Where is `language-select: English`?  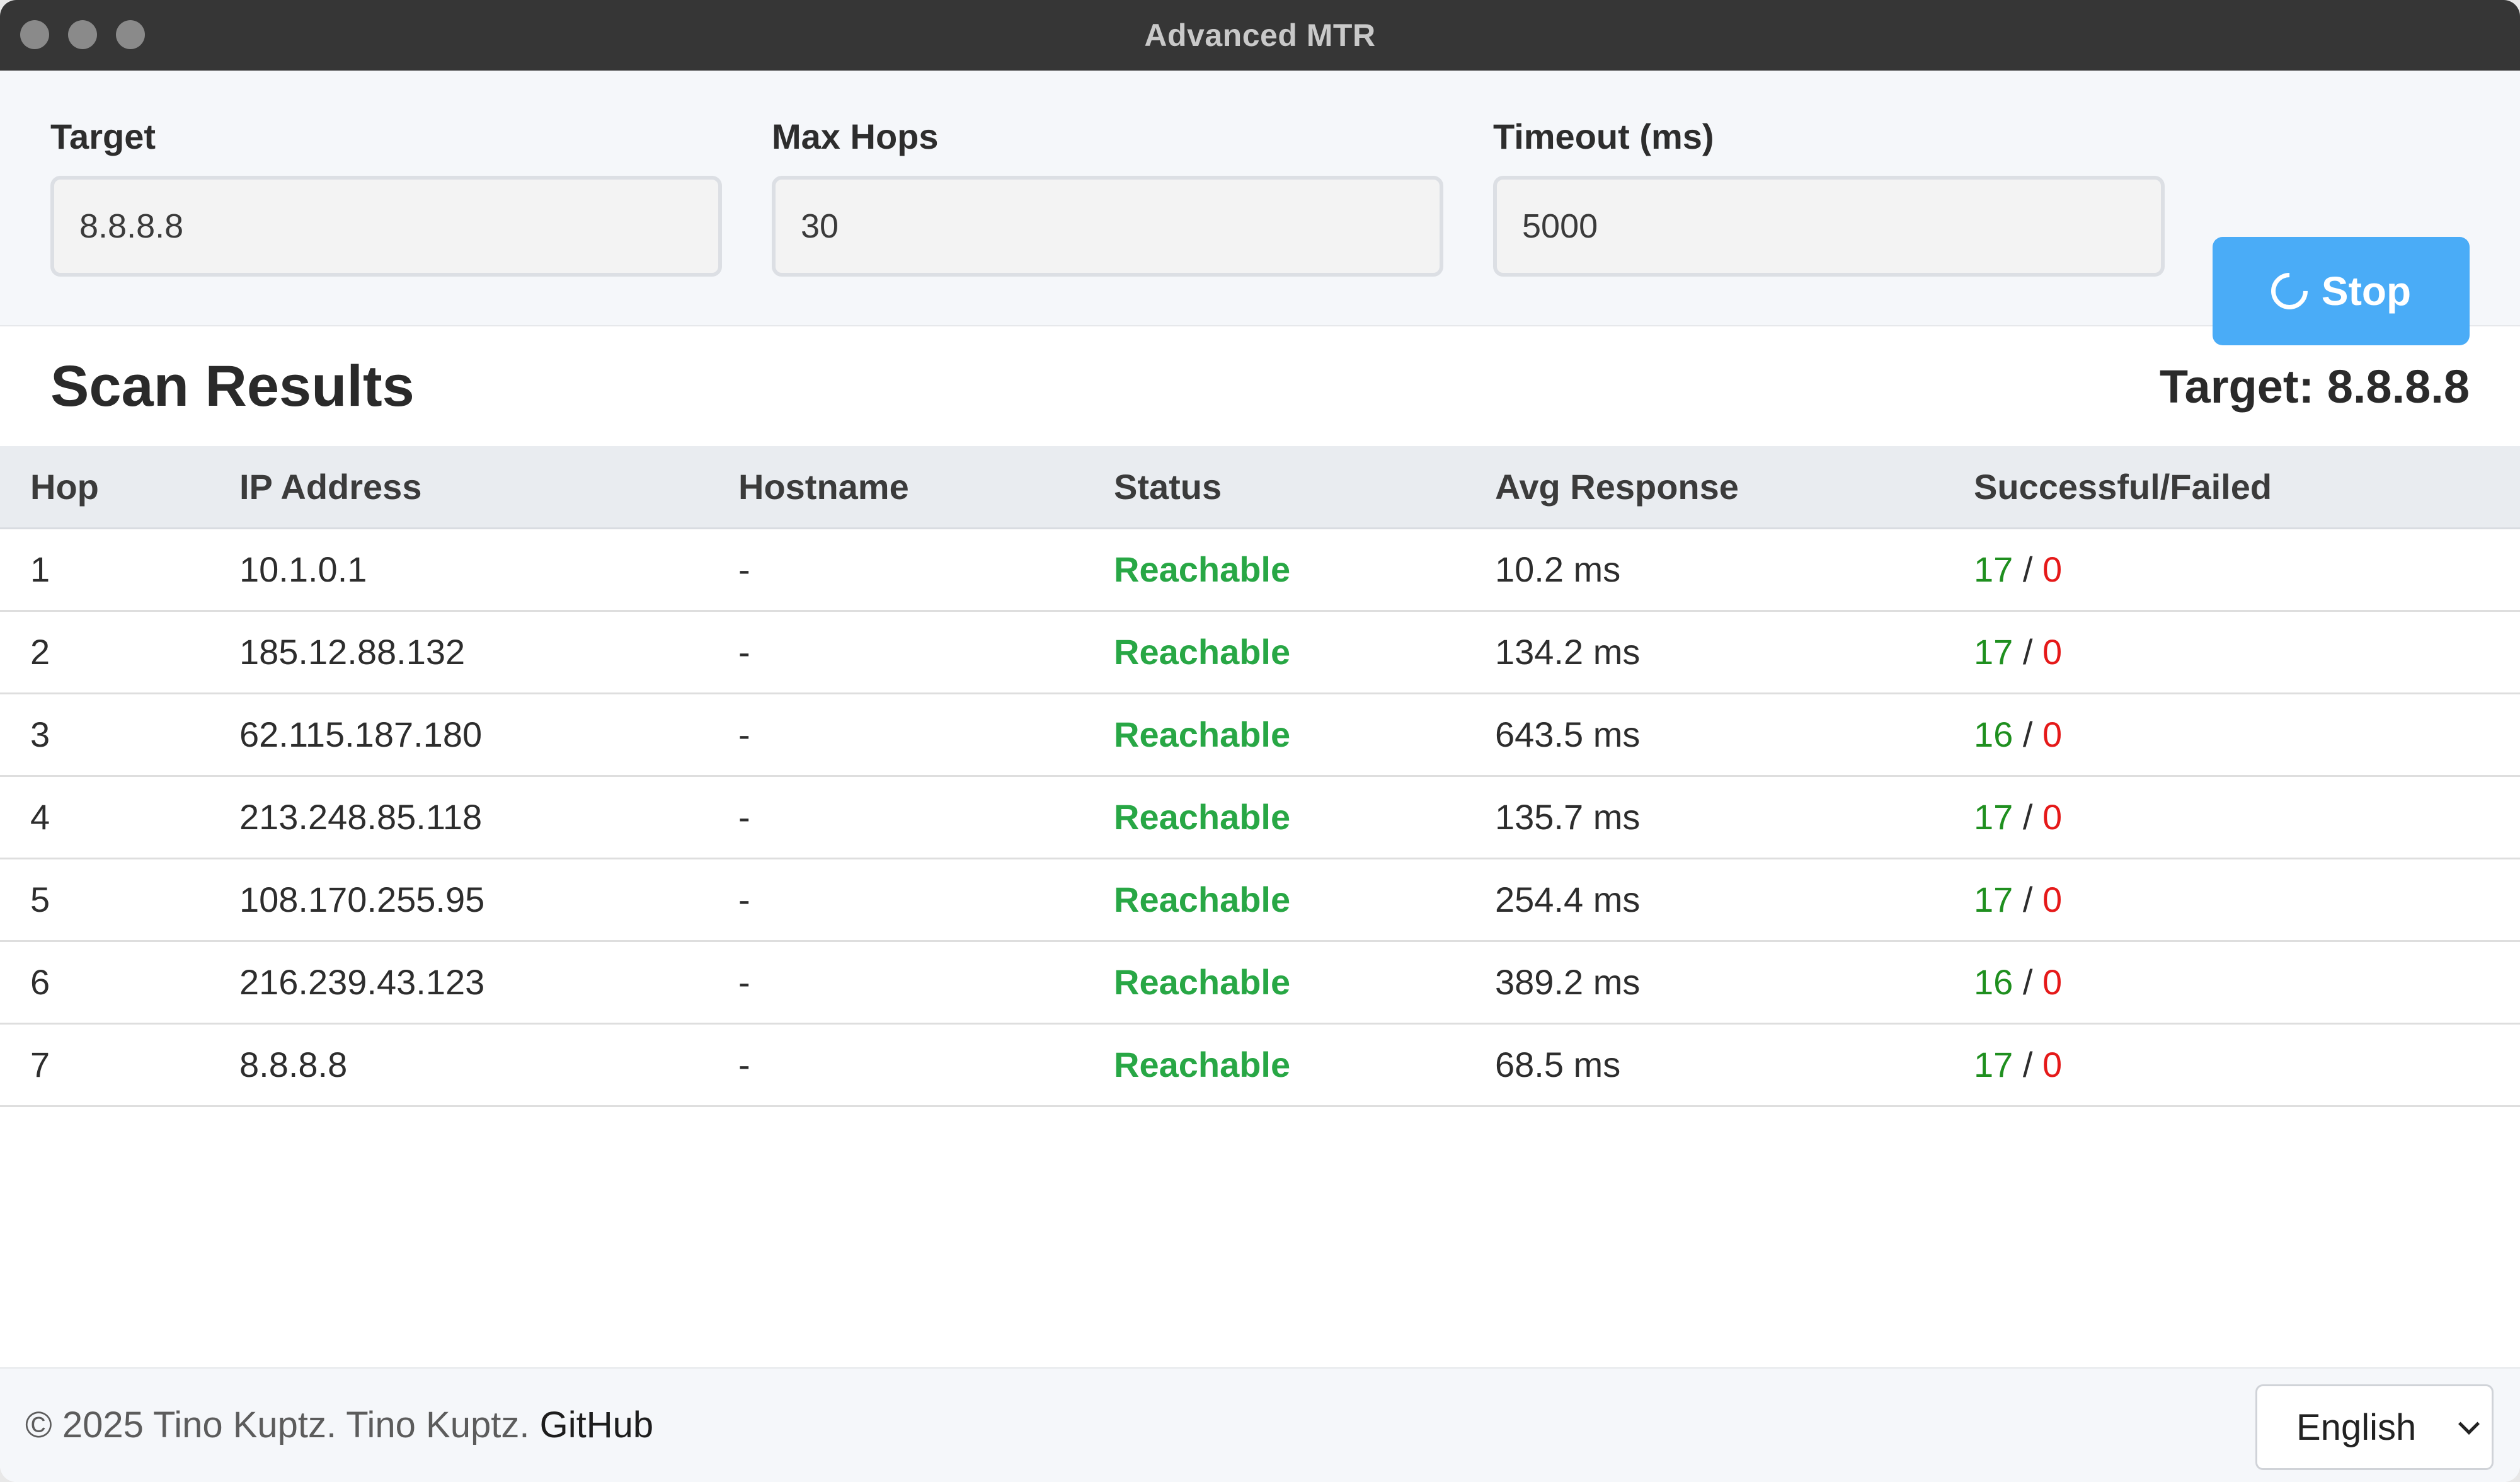 language-select: English is located at coordinates (2374, 1427).